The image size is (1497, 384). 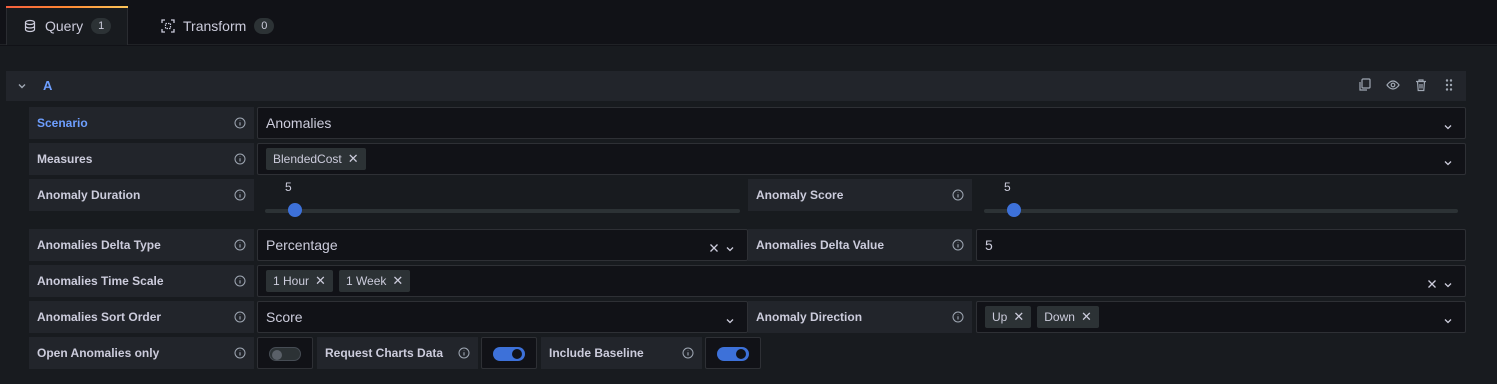 What do you see at coordinates (1221, 317) in the screenshot?
I see `direction-multiselect: Up ✕ Down ✕` at bounding box center [1221, 317].